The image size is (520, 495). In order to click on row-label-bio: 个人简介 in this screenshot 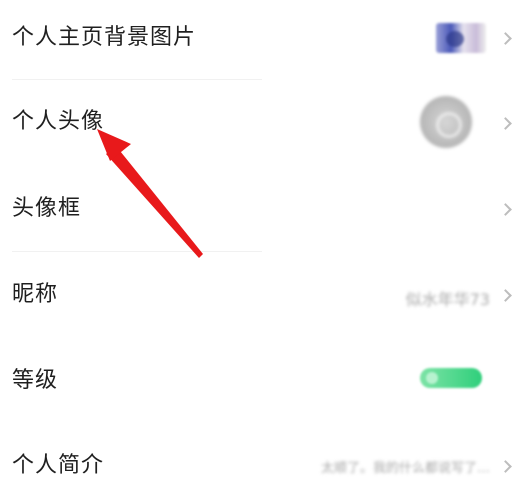, I will do `click(58, 465)`.